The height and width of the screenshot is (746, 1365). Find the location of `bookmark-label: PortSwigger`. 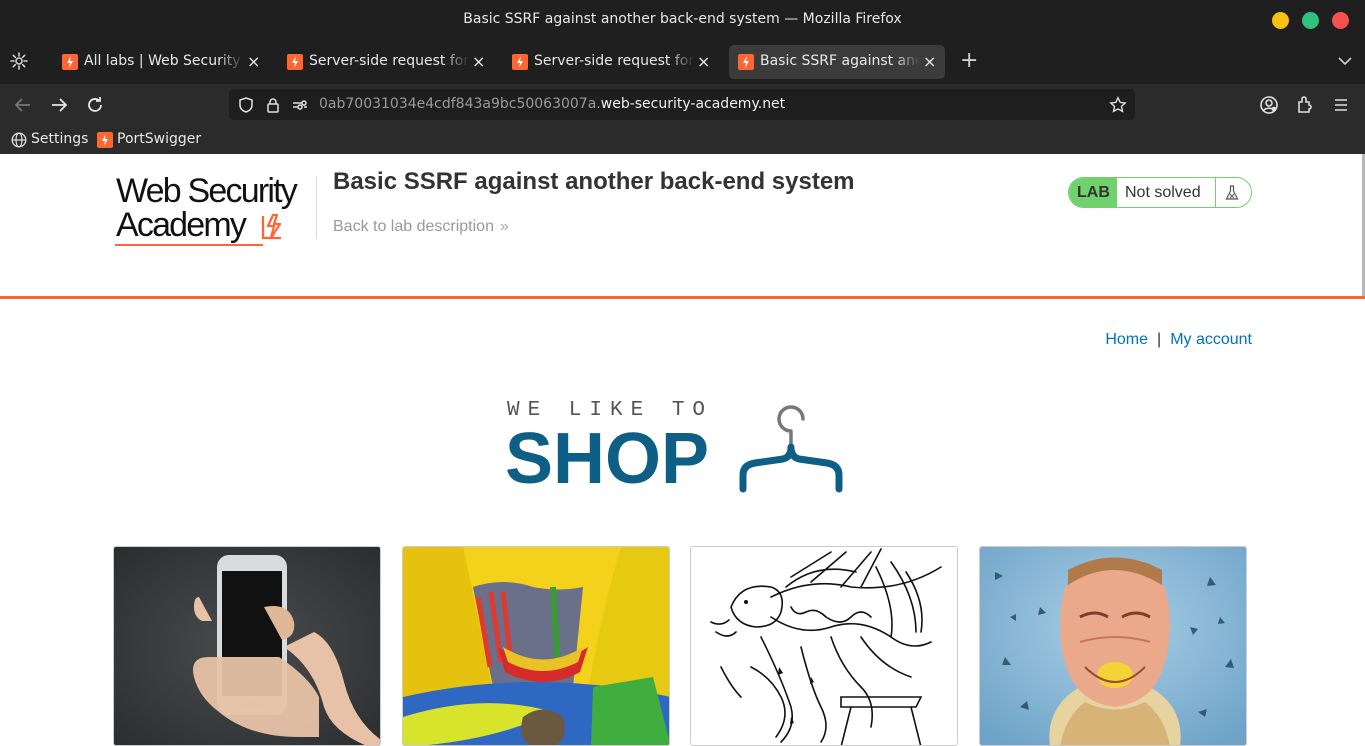

bookmark-label: PortSwigger is located at coordinates (159, 139).